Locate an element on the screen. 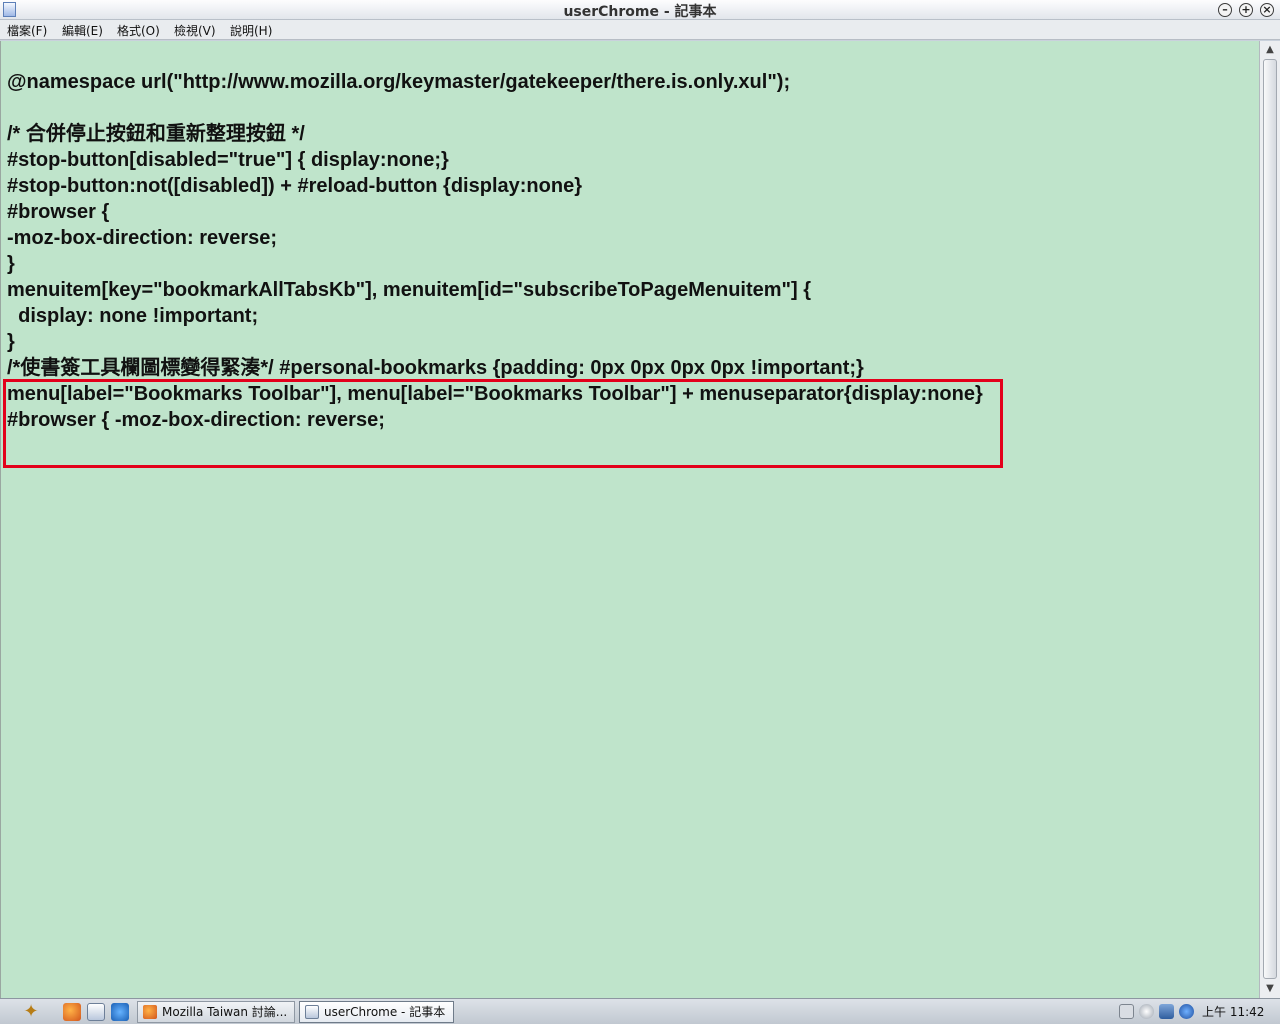  menu-view: 檢視(V) is located at coordinates (195, 30).